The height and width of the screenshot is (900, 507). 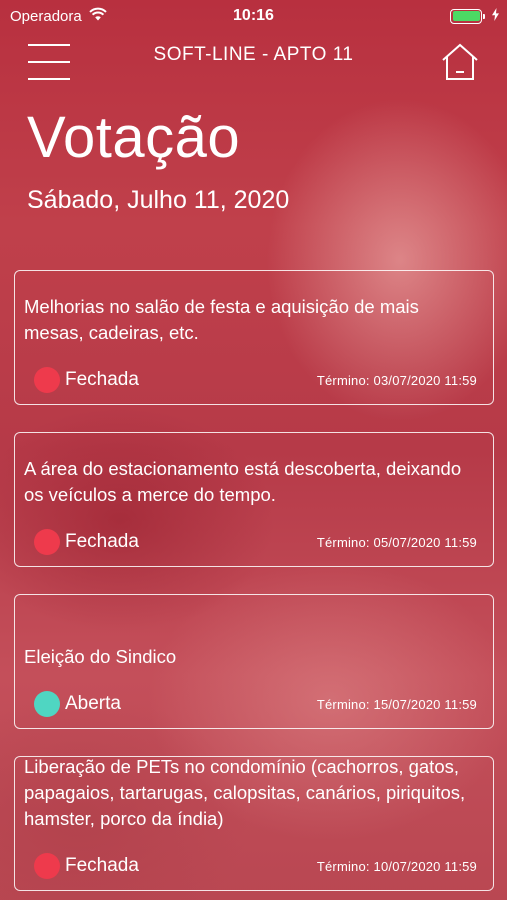 I want to click on carrier-label: Operadora, so click(x=46, y=16).